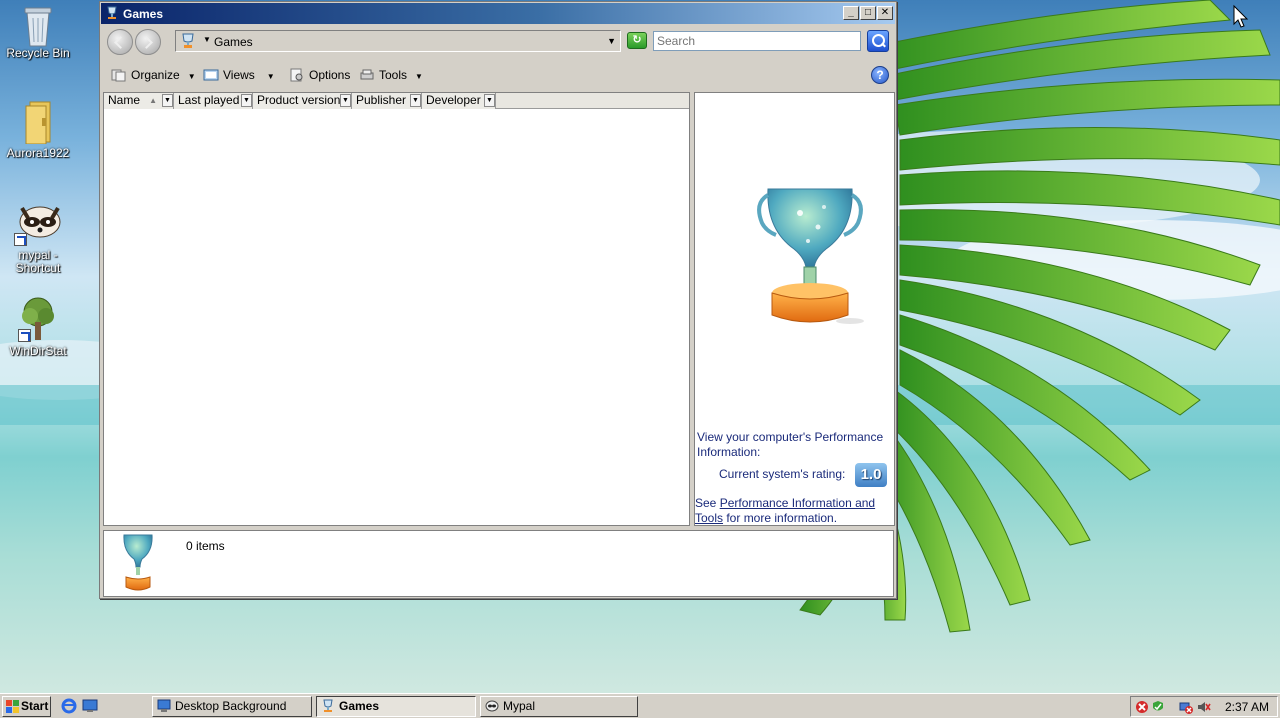 The image size is (1280, 718). What do you see at coordinates (851, 13) in the screenshot?
I see `minimize-button: _` at bounding box center [851, 13].